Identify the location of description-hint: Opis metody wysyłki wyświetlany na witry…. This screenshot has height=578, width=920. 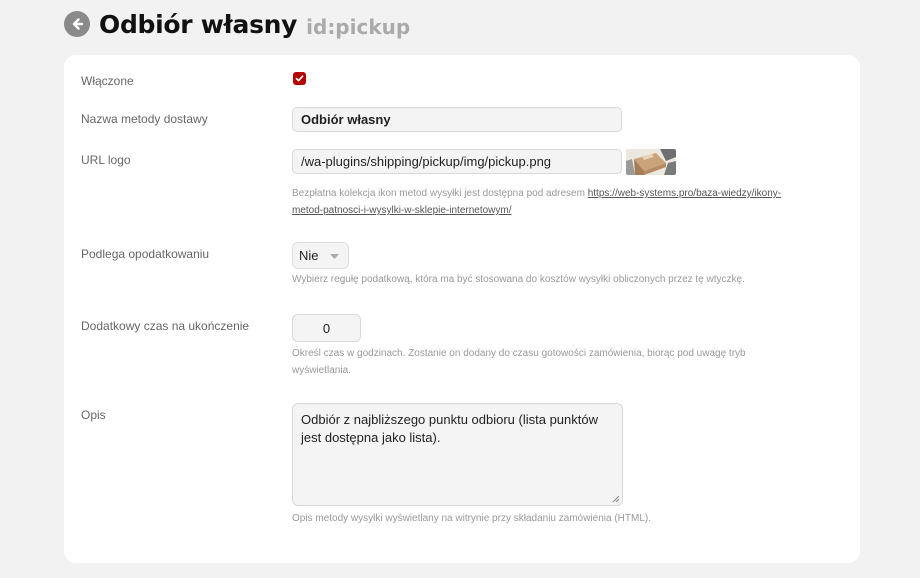
(471, 518).